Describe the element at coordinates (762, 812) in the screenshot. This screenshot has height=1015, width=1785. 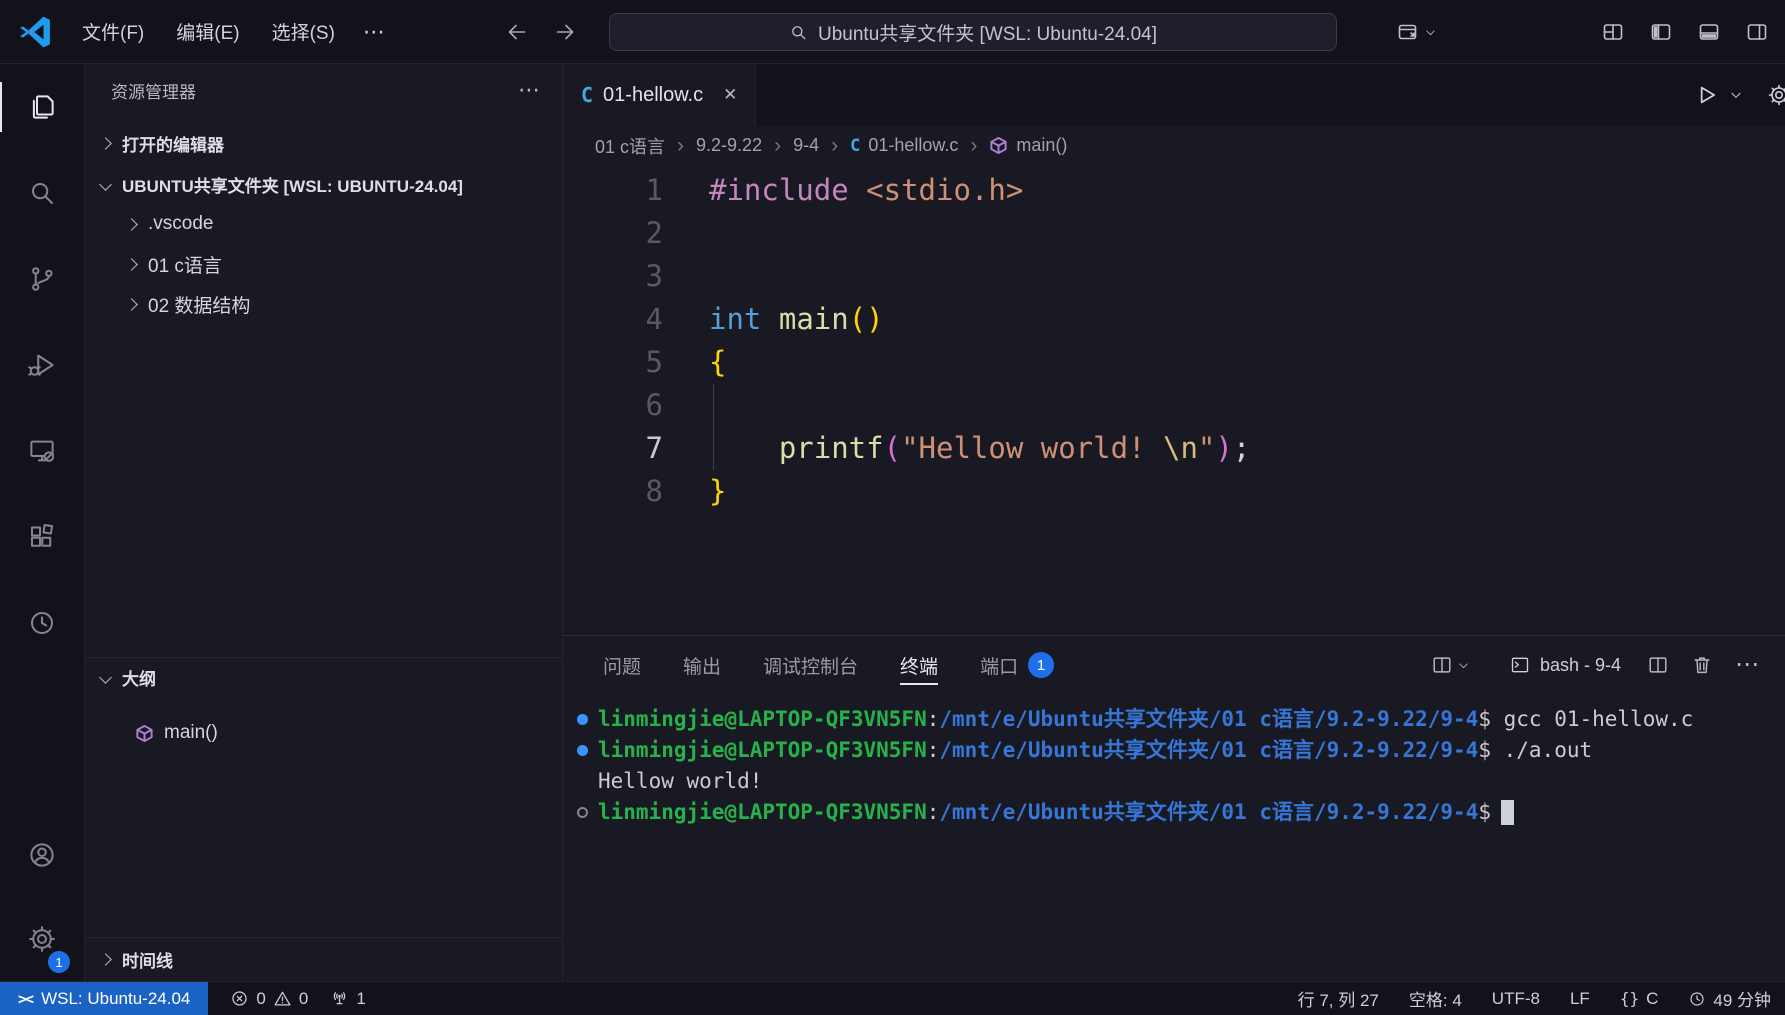
I see `terminal-user: linmingjie@LAPTOP-QF3VN5FN` at that location.